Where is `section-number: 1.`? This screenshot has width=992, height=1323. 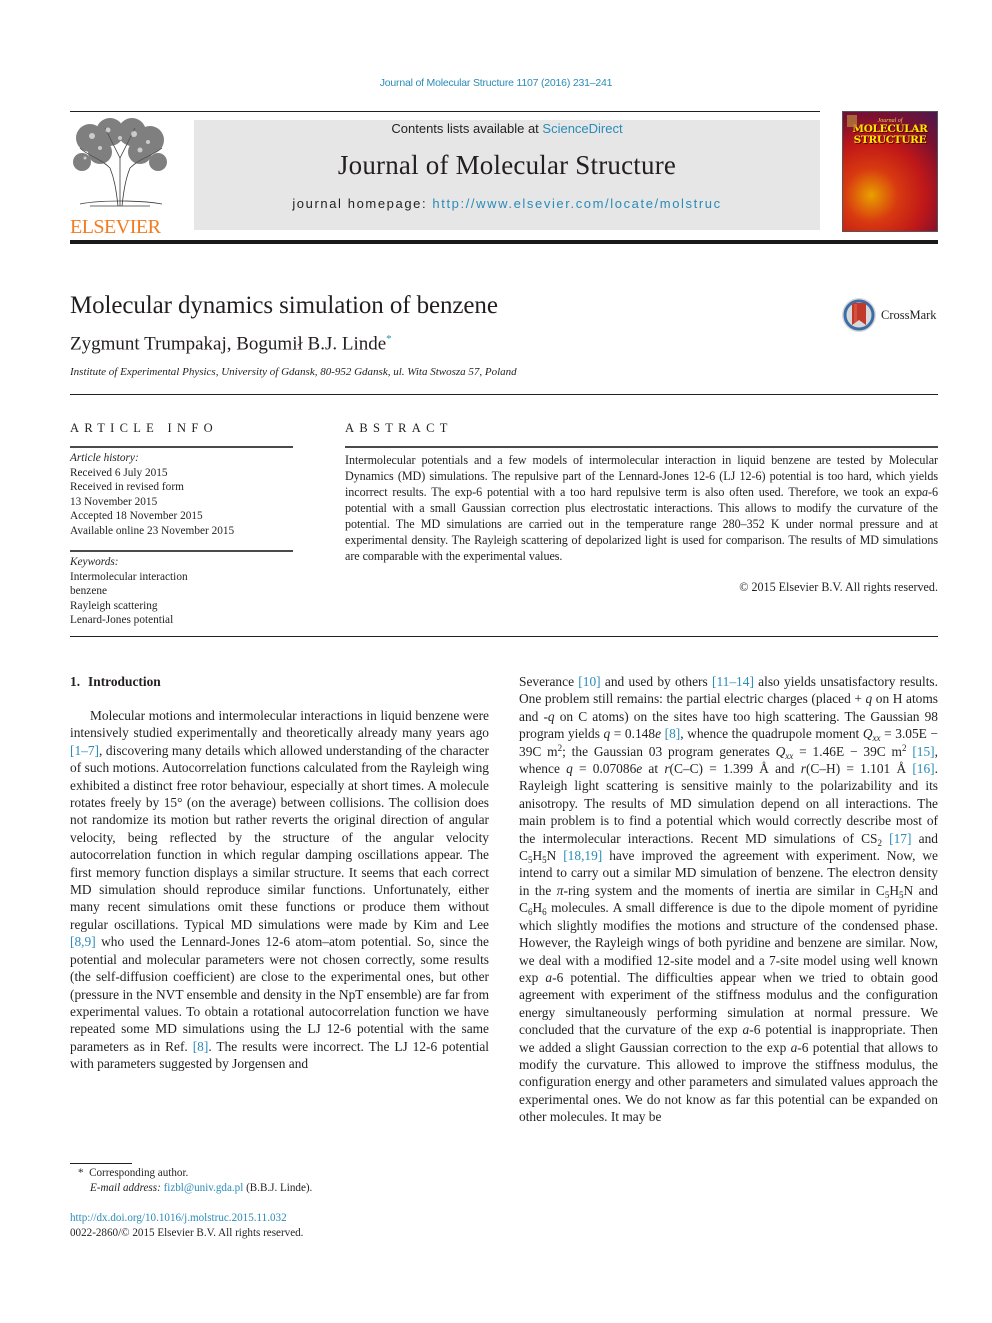
section-number: 1. is located at coordinates (75, 681).